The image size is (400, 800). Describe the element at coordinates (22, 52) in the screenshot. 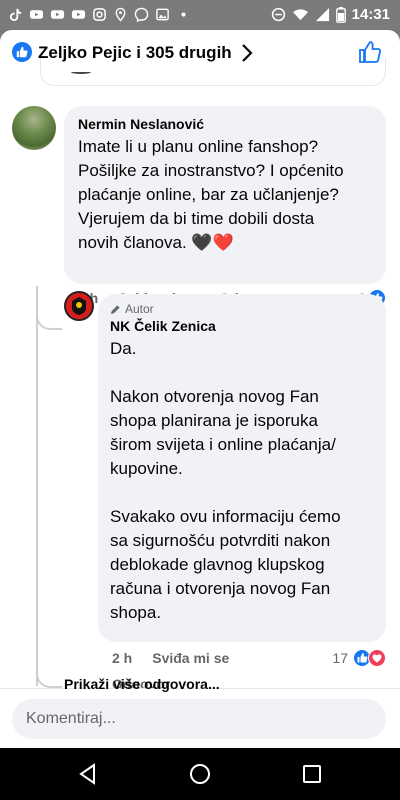

I see `like-reaction-icon` at that location.